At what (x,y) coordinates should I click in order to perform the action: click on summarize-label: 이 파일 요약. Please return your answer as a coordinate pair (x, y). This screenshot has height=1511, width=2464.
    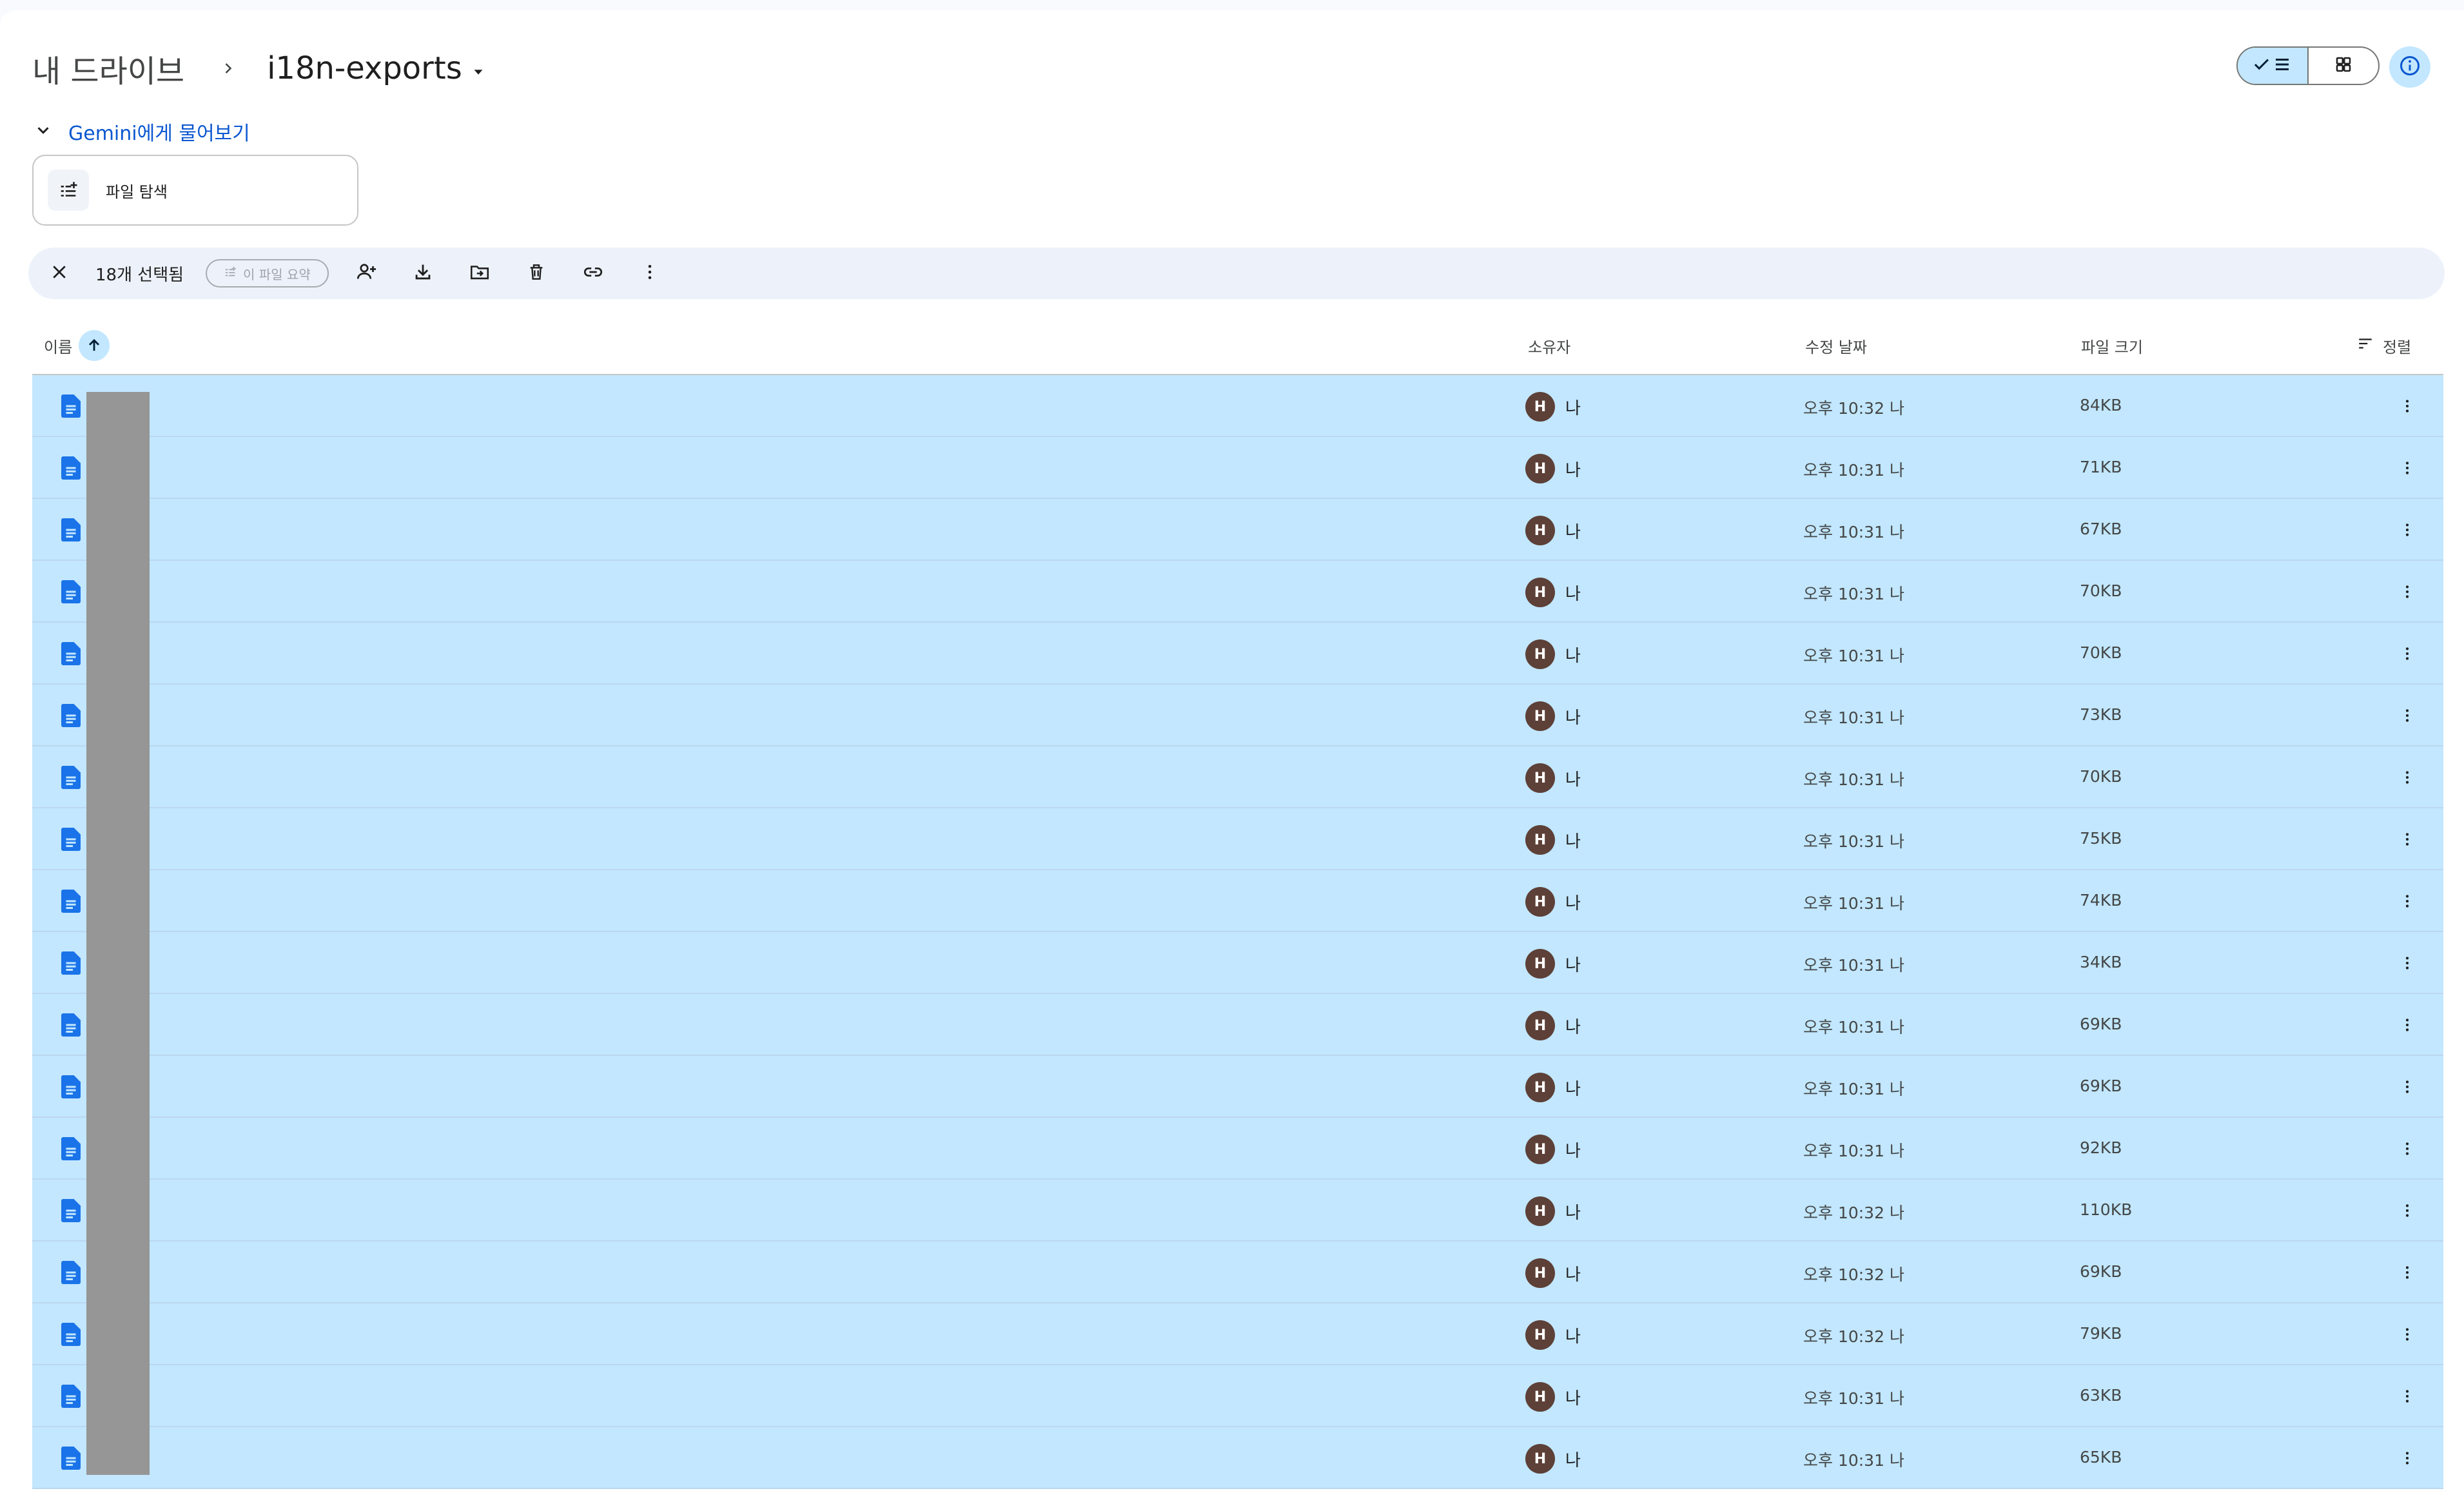
    Looking at the image, I should click on (277, 274).